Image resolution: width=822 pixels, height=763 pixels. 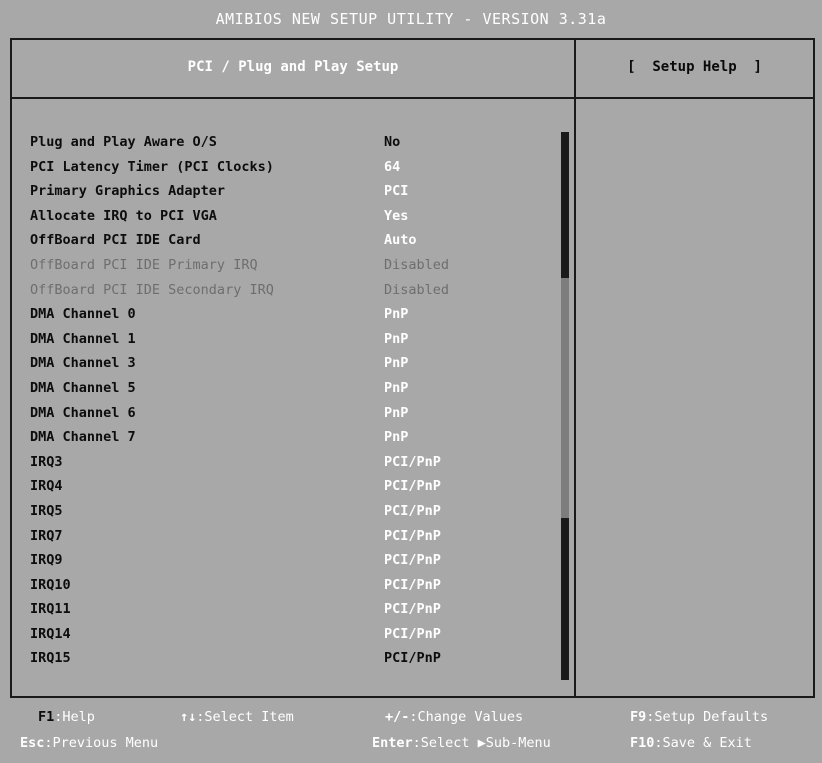 I want to click on setting-label: IRQ11, so click(x=50, y=609).